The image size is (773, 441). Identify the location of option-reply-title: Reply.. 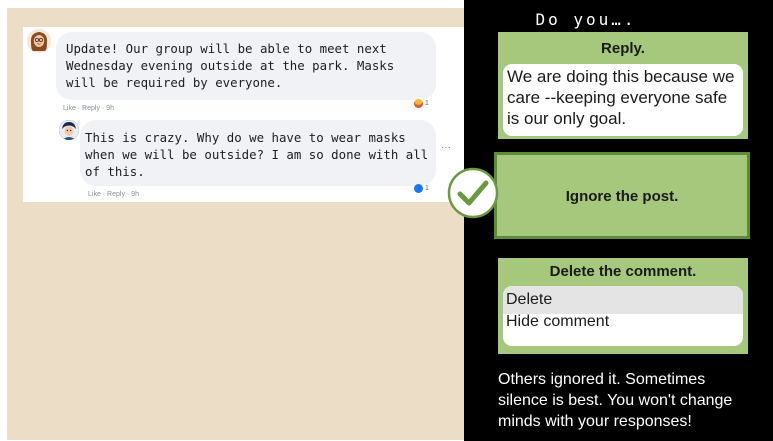
(623, 48).